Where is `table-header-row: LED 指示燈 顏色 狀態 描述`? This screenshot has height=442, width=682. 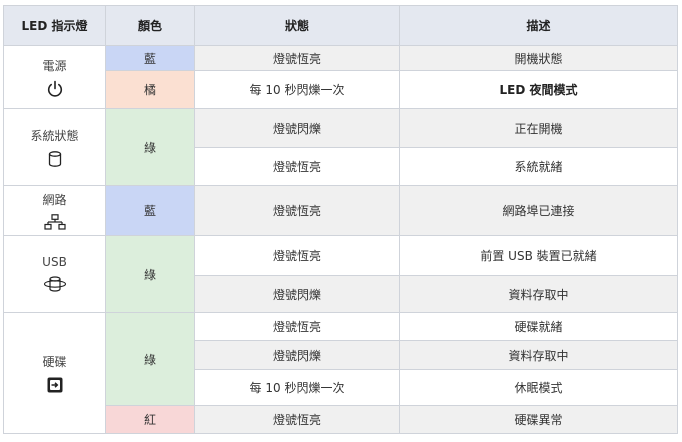
table-header-row: LED 指示燈 顏色 狀態 描述 is located at coordinates (340, 25).